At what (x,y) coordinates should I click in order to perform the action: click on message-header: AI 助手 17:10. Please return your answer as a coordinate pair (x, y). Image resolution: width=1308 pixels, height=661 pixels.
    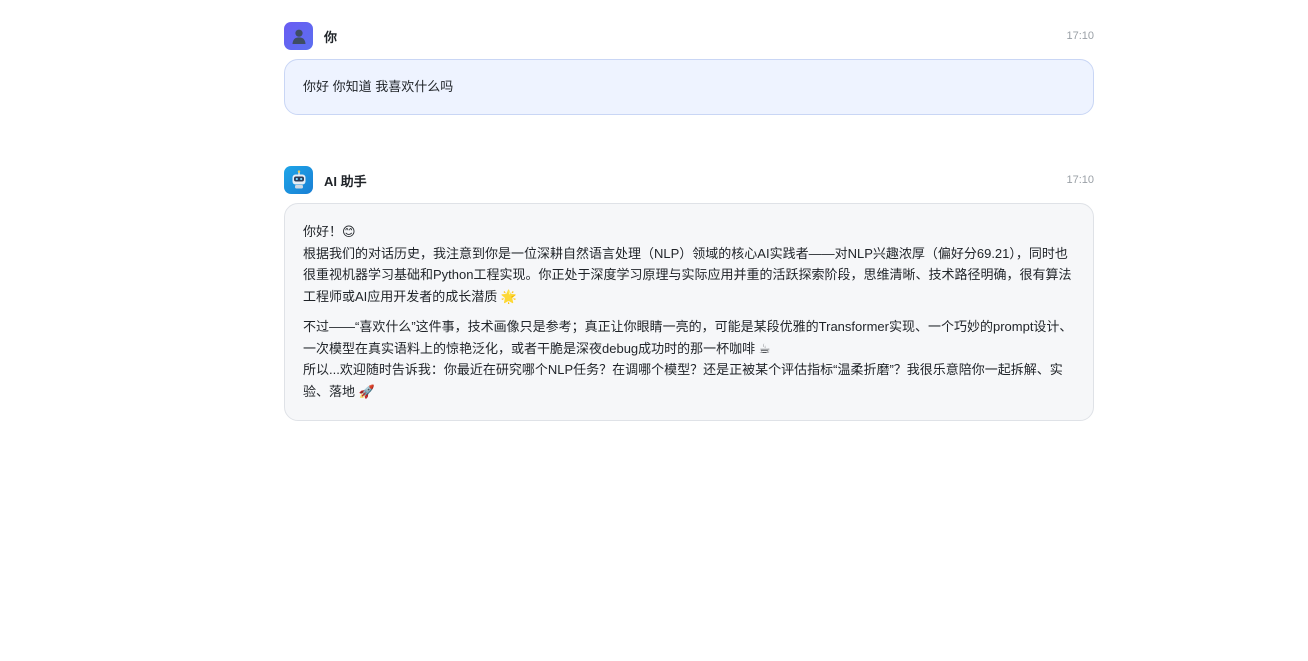
    Looking at the image, I should click on (689, 180).